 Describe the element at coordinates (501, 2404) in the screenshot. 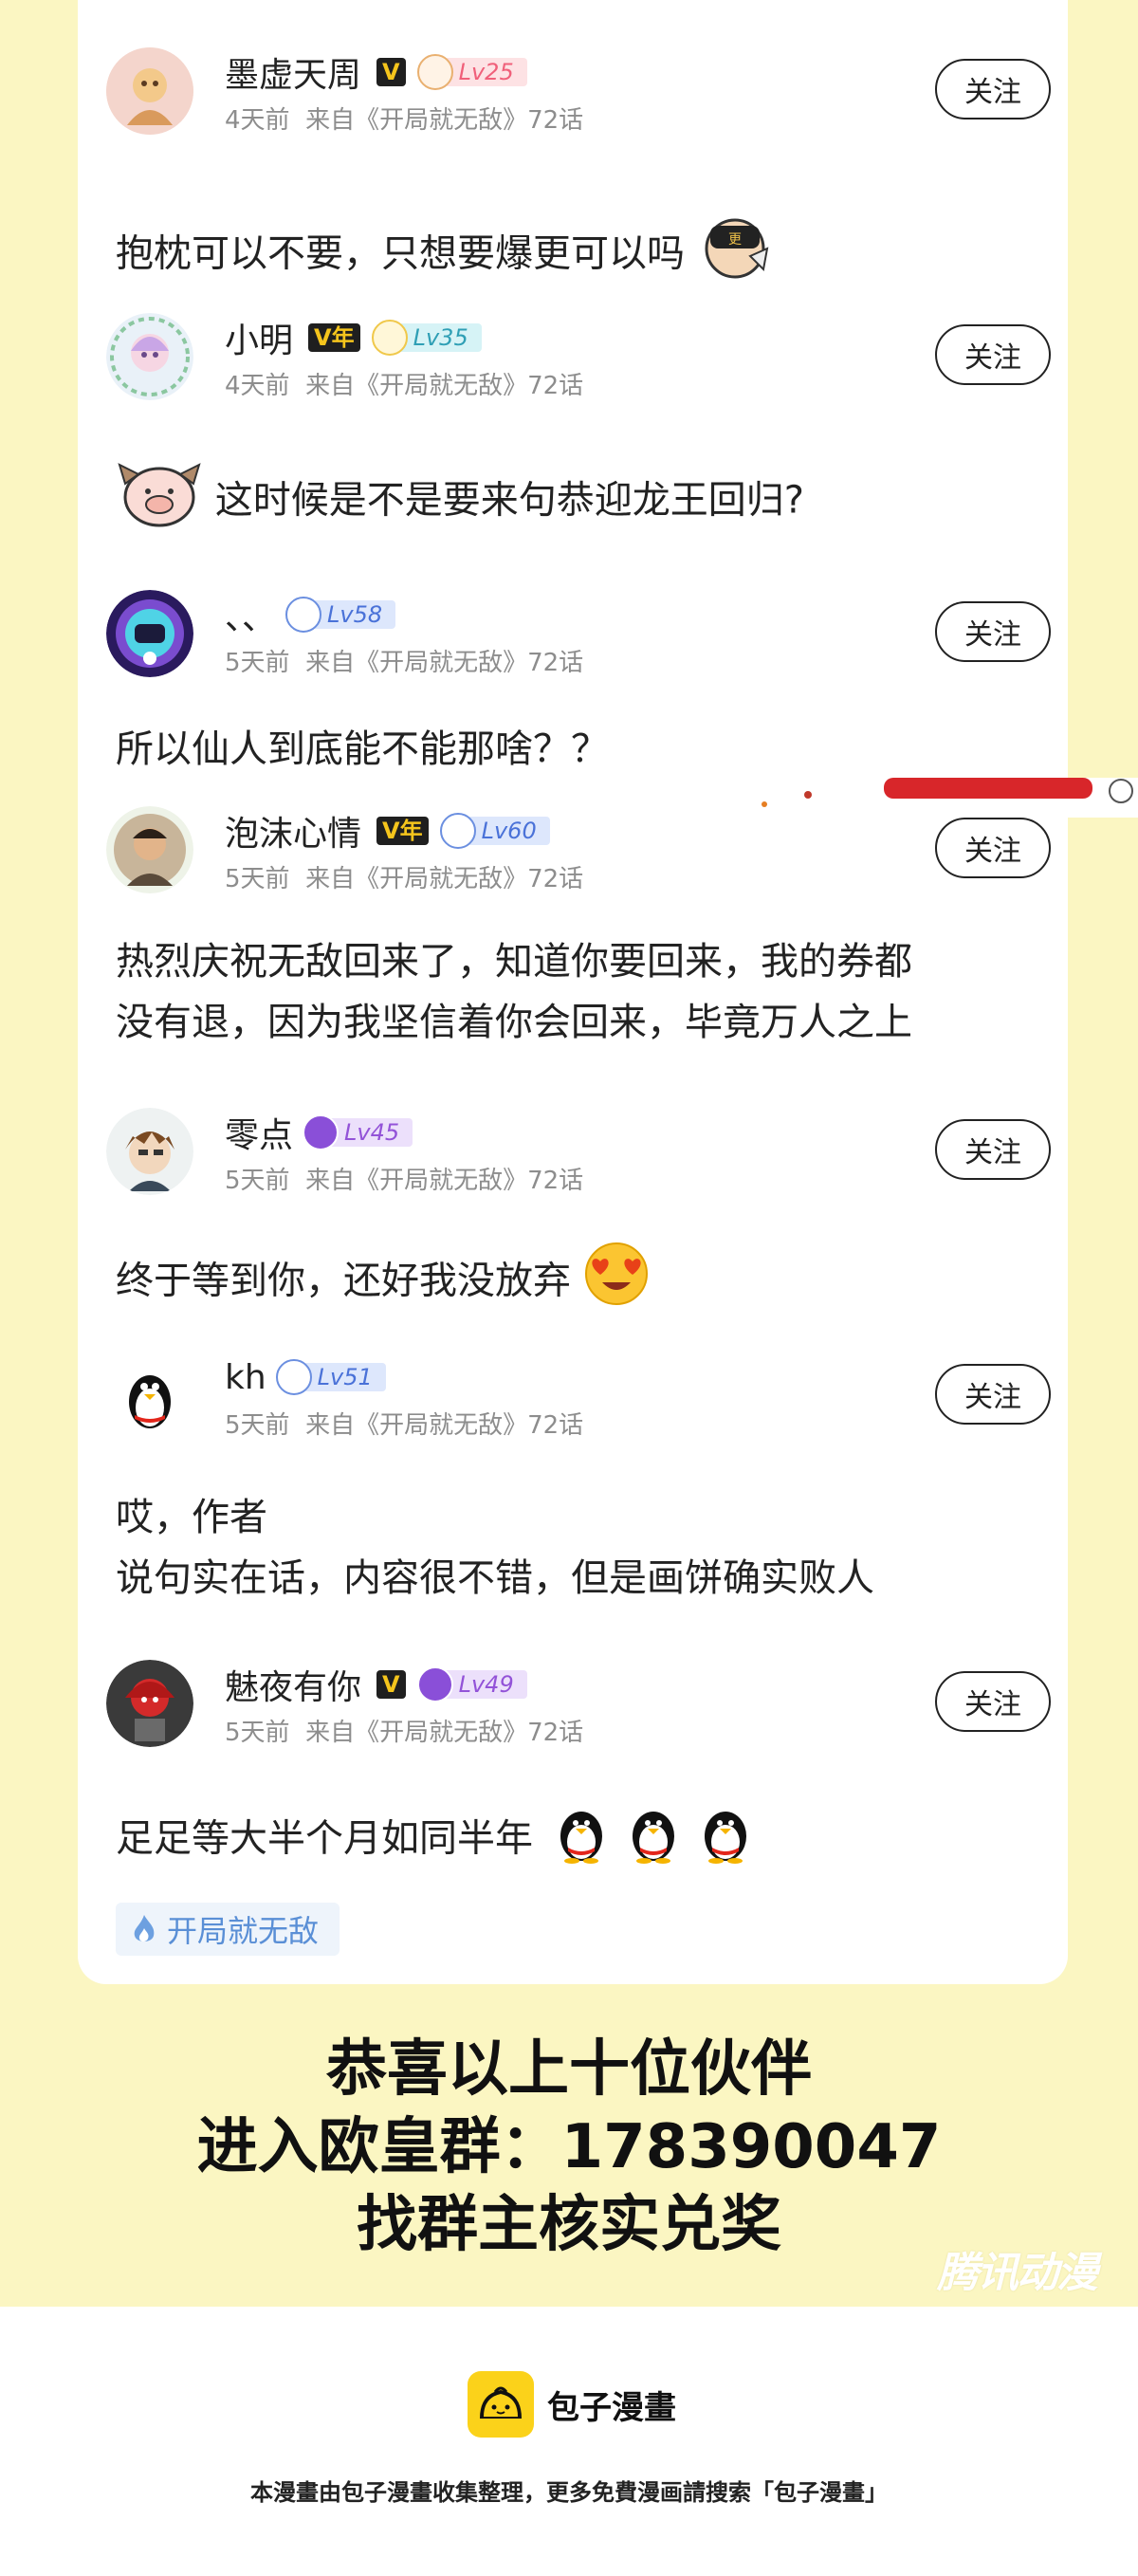

I see `bun-logo-icon` at that location.